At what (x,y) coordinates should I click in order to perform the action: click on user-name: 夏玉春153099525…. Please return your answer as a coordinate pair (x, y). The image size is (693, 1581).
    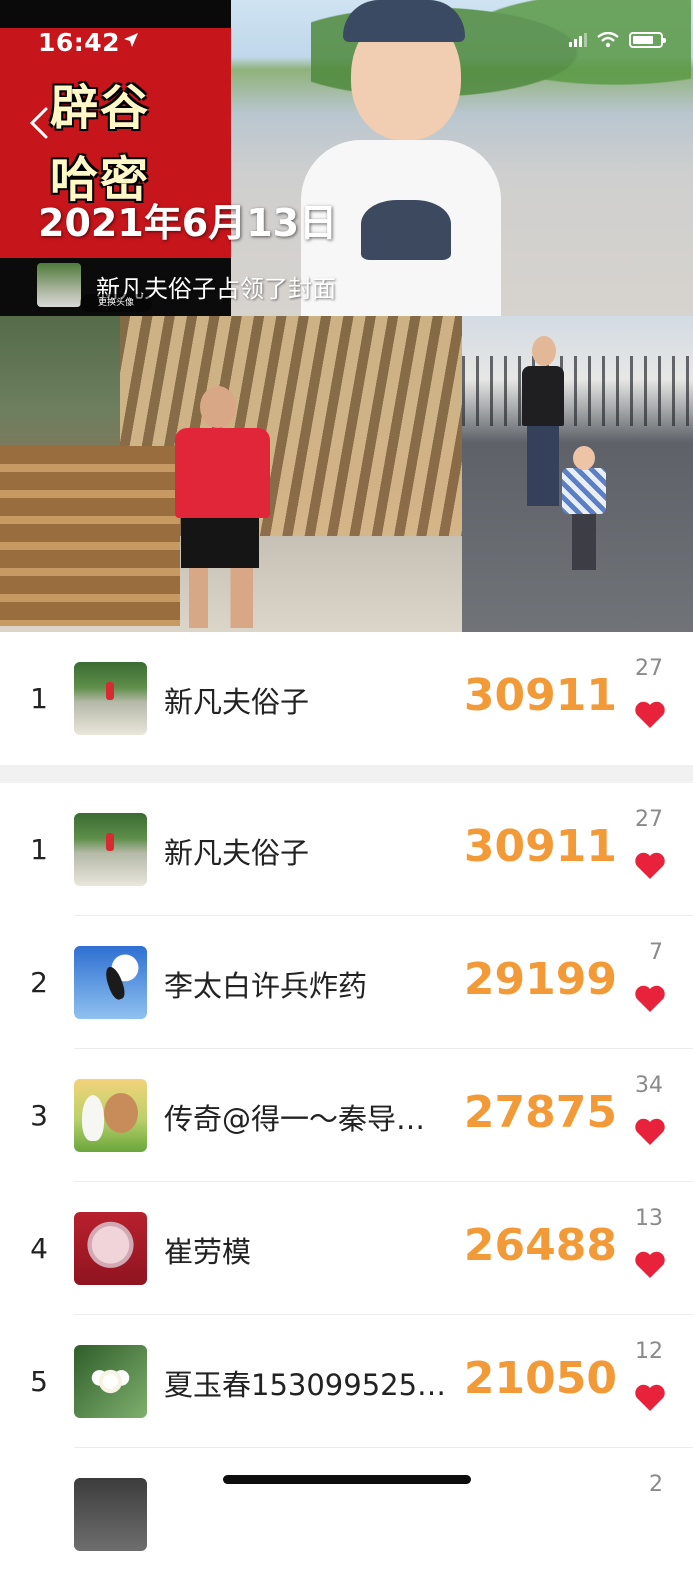
    Looking at the image, I should click on (305, 1385).